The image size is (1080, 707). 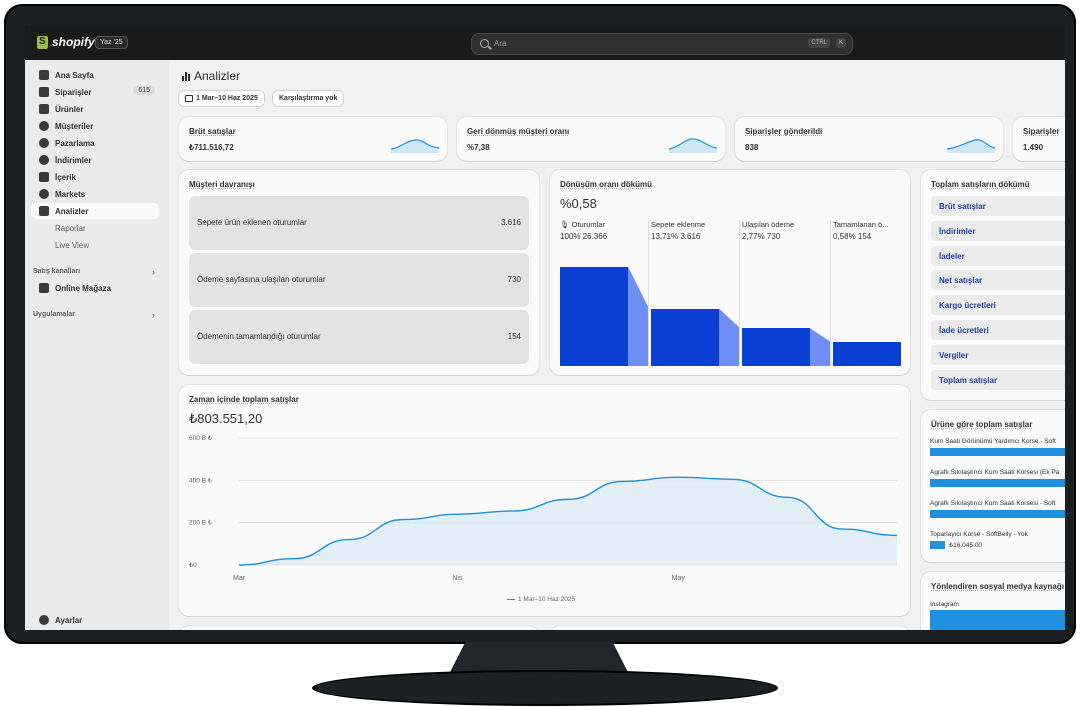 I want to click on metric-value: %7,38, so click(x=478, y=147).